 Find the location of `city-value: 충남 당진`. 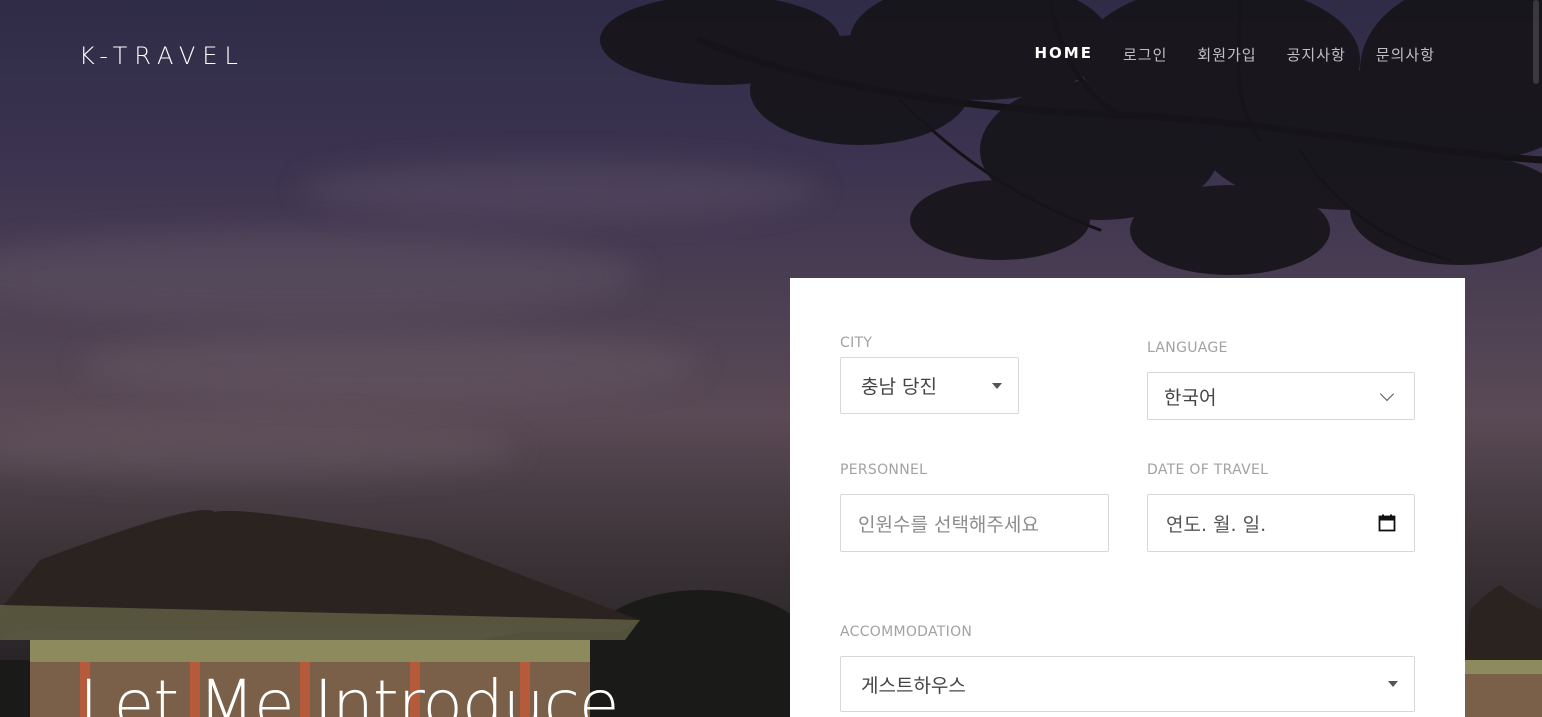

city-value: 충남 당진 is located at coordinates (899, 387).